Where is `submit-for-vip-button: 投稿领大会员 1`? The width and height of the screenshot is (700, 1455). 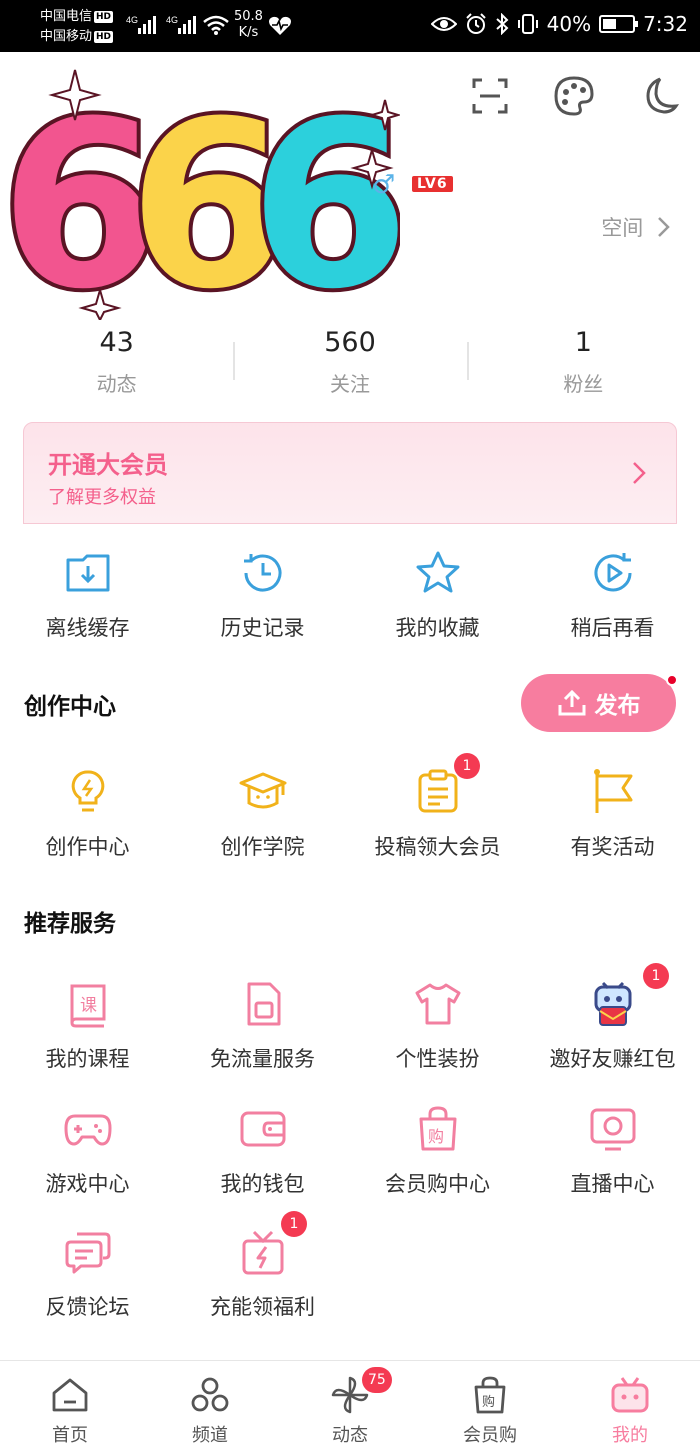
submit-for-vip-button: 投稿领大会员 1 is located at coordinates (437, 807).